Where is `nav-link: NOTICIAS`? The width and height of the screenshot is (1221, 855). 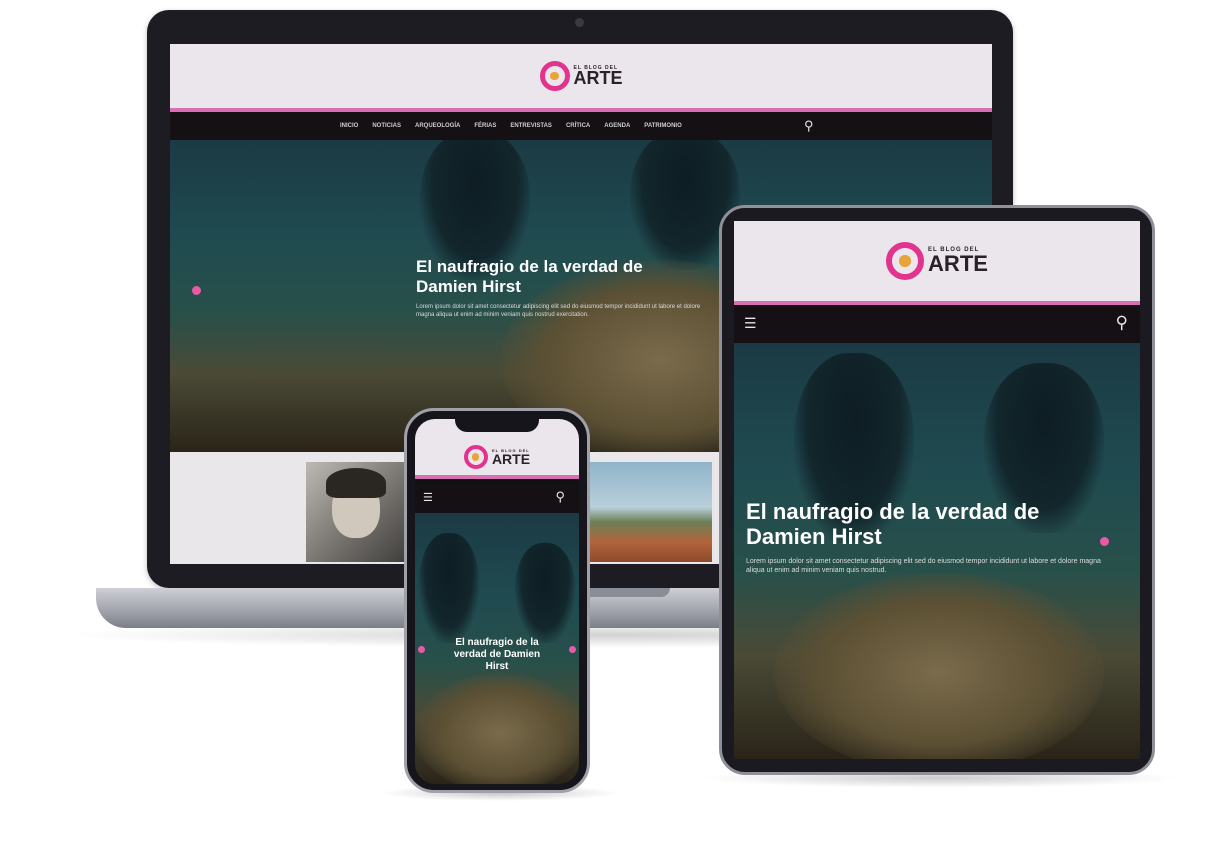 nav-link: NOTICIAS is located at coordinates (386, 126).